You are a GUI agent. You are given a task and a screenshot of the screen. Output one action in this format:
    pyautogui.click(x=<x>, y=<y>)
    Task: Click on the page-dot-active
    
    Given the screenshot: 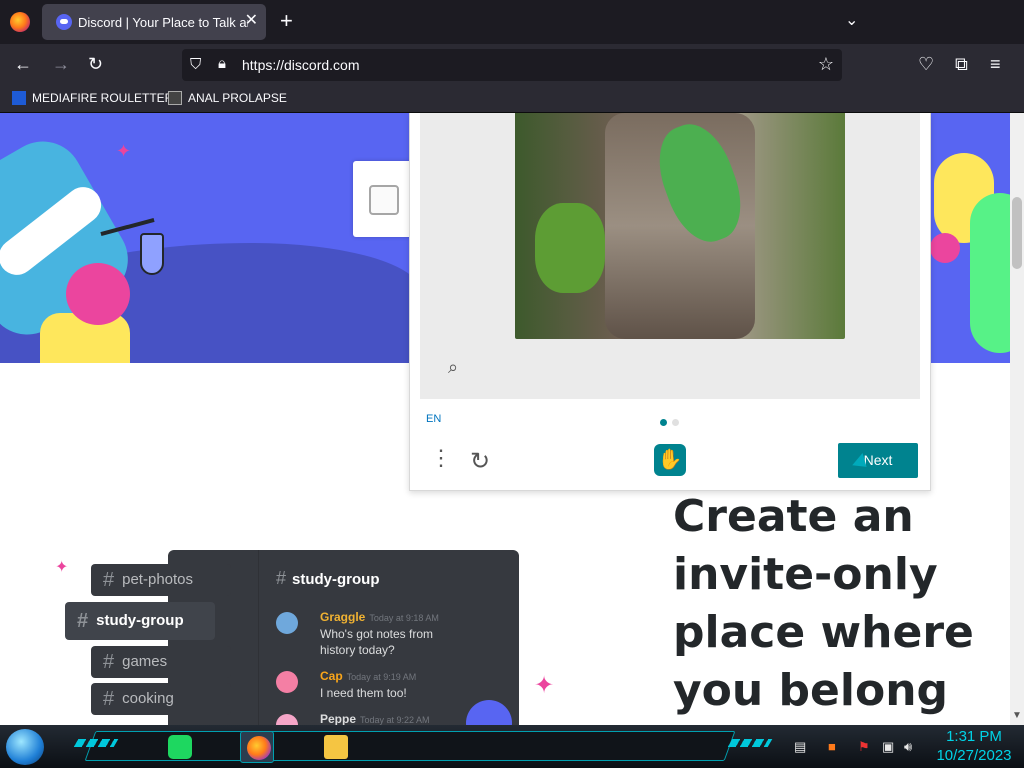 What is the action you would take?
    pyautogui.click(x=663, y=422)
    